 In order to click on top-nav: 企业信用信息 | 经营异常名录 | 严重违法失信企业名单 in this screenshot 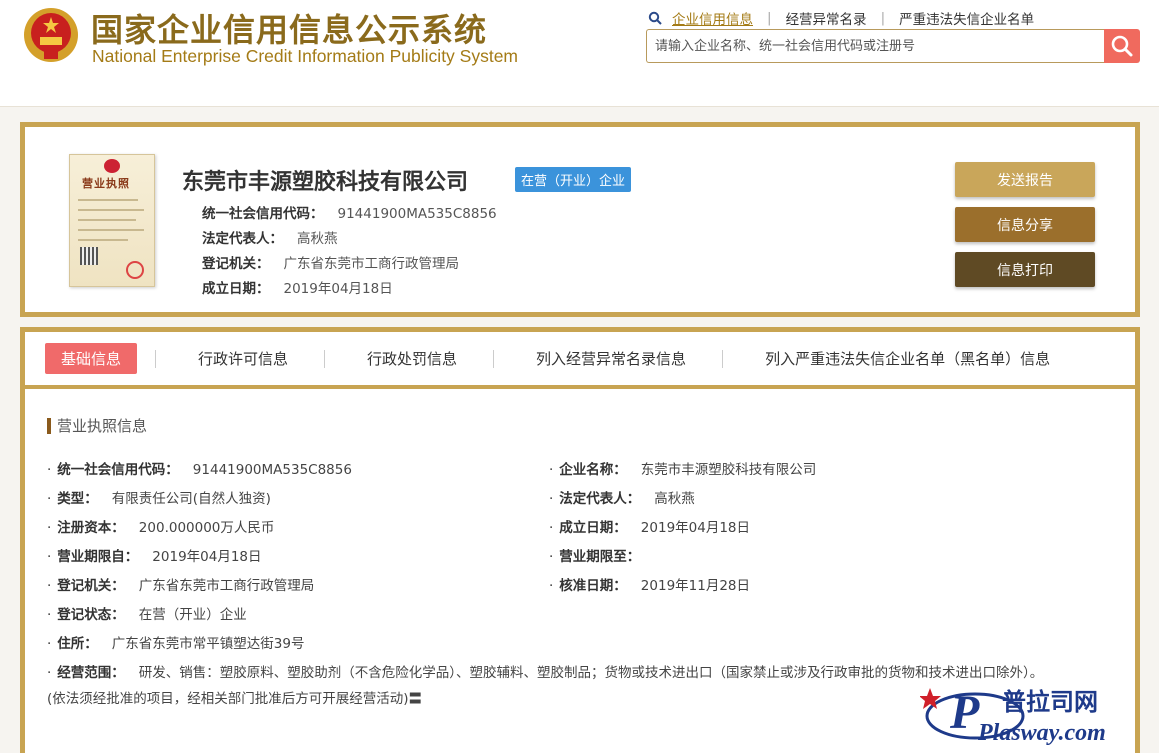, I will do `click(841, 18)`.